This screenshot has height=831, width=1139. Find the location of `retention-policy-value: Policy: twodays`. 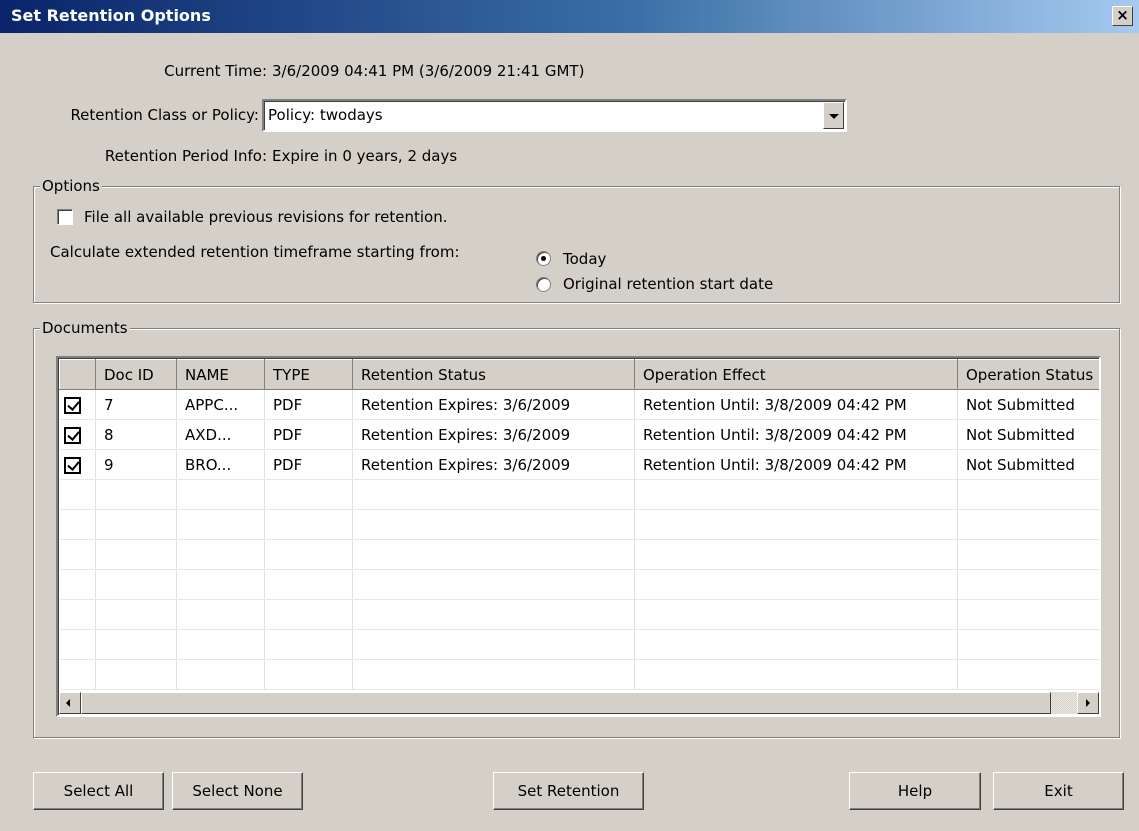

retention-policy-value: Policy: twodays is located at coordinates (325, 115).